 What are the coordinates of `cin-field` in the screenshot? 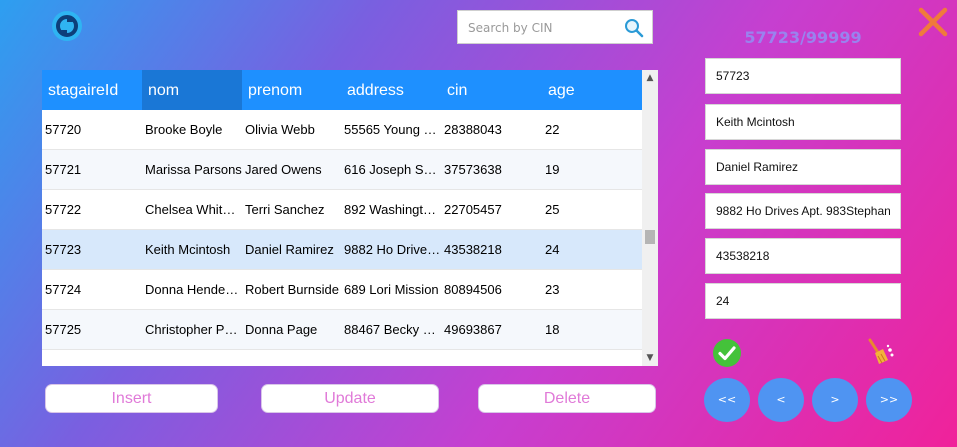 It's located at (803, 256).